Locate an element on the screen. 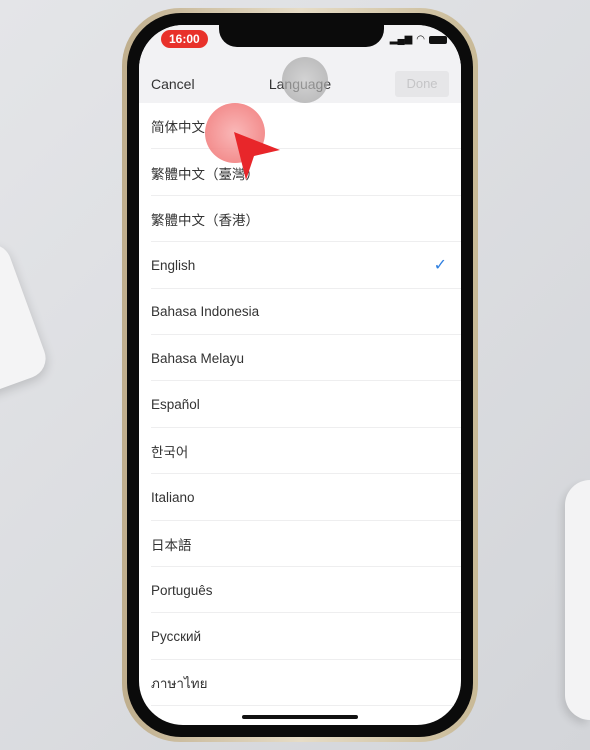 Image resolution: width=590 pixels, height=750 pixels. language-label: 简体中文 is located at coordinates (178, 128).